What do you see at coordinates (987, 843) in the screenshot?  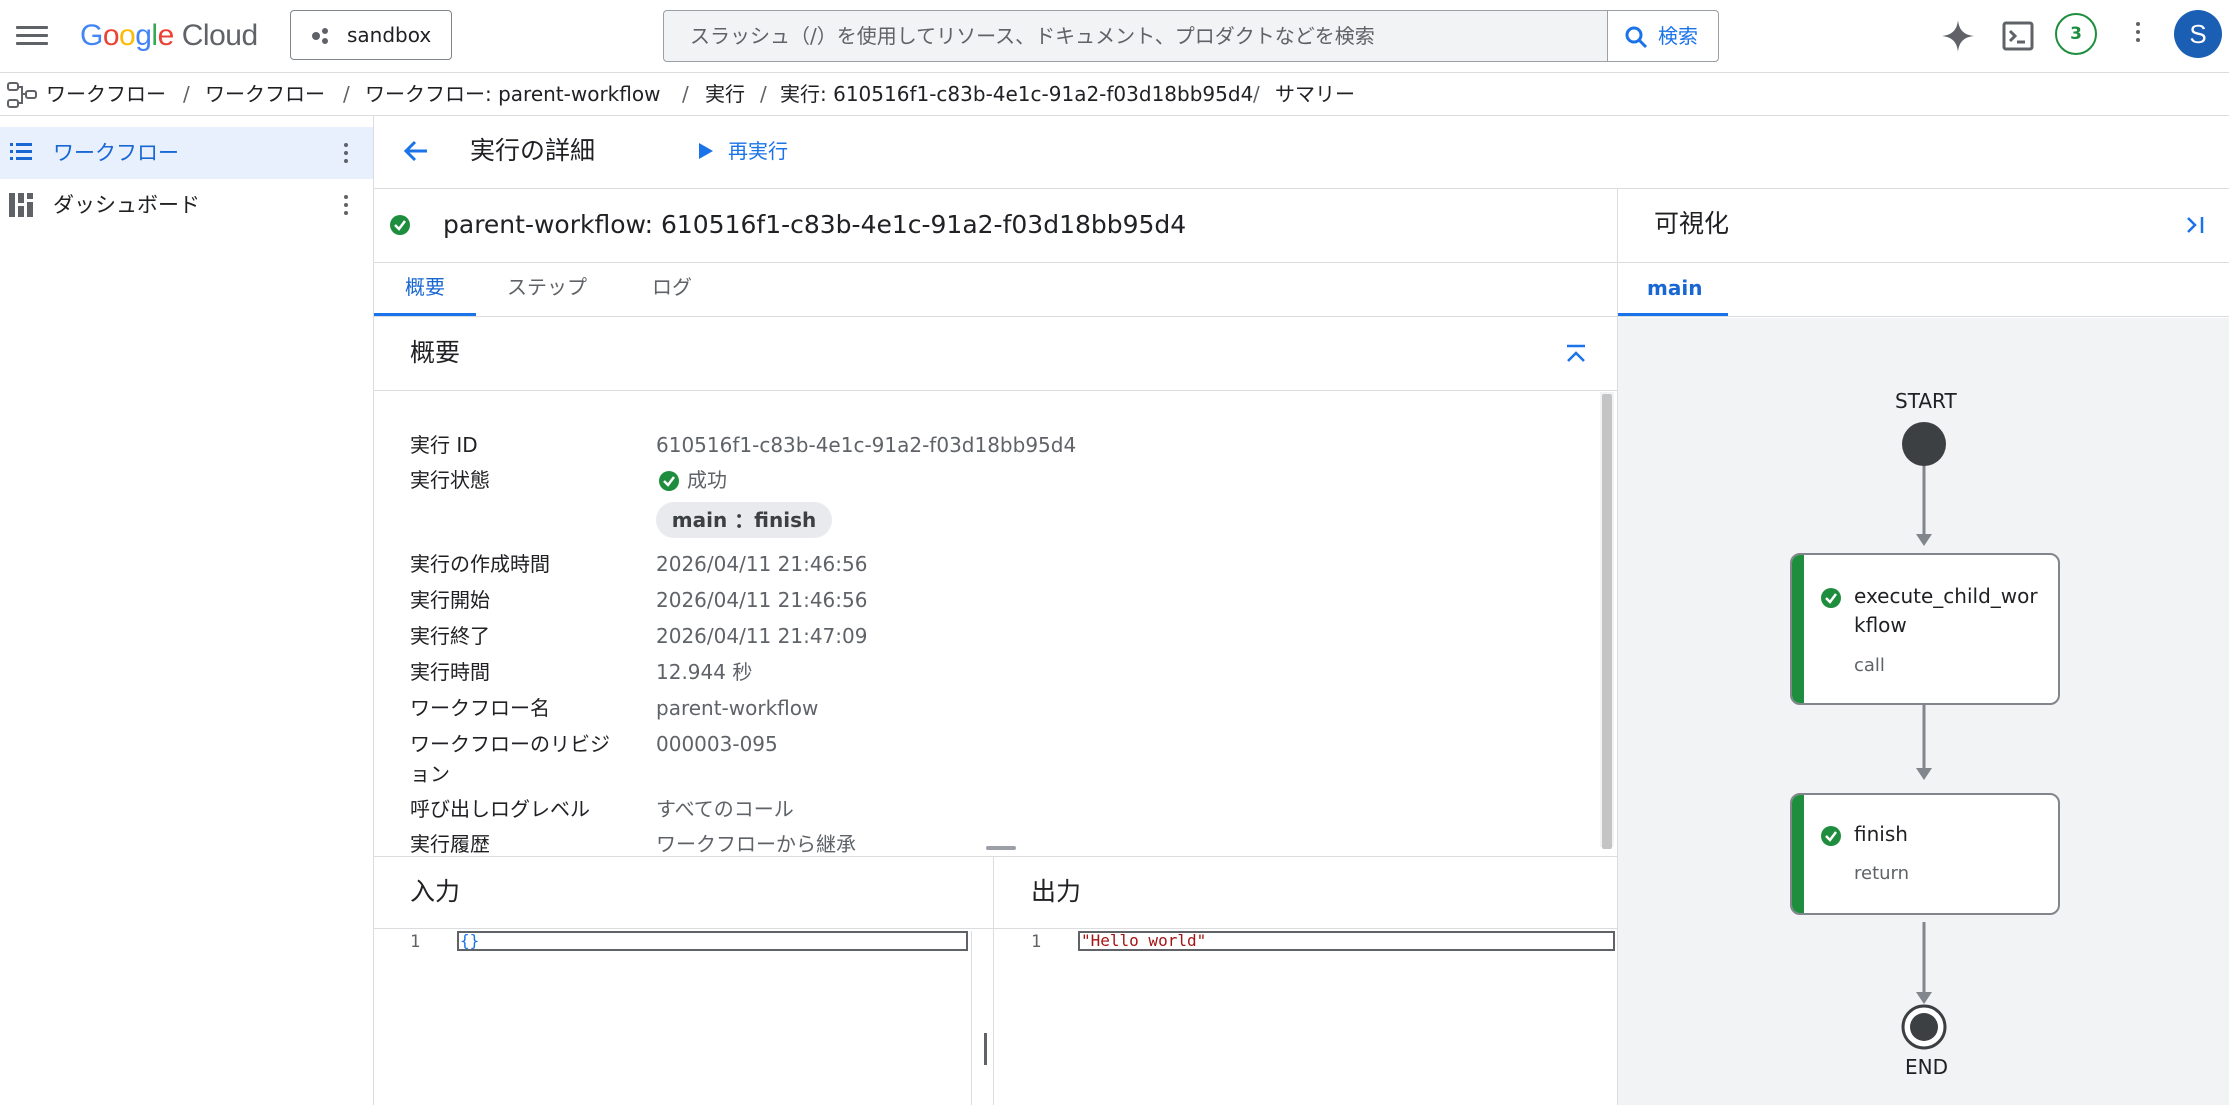 I see `summary-clip: 実行履歴 ワークフローから継承` at bounding box center [987, 843].